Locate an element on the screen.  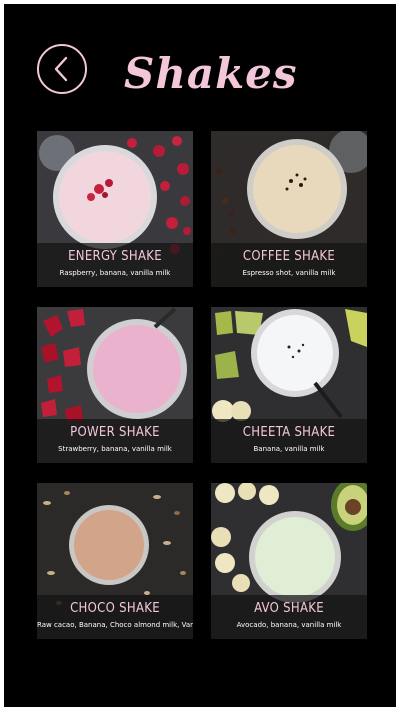
shake-card-cheeta: CHEETA SHAKE Banana, vanilla milk is located at coordinates (289, 385).